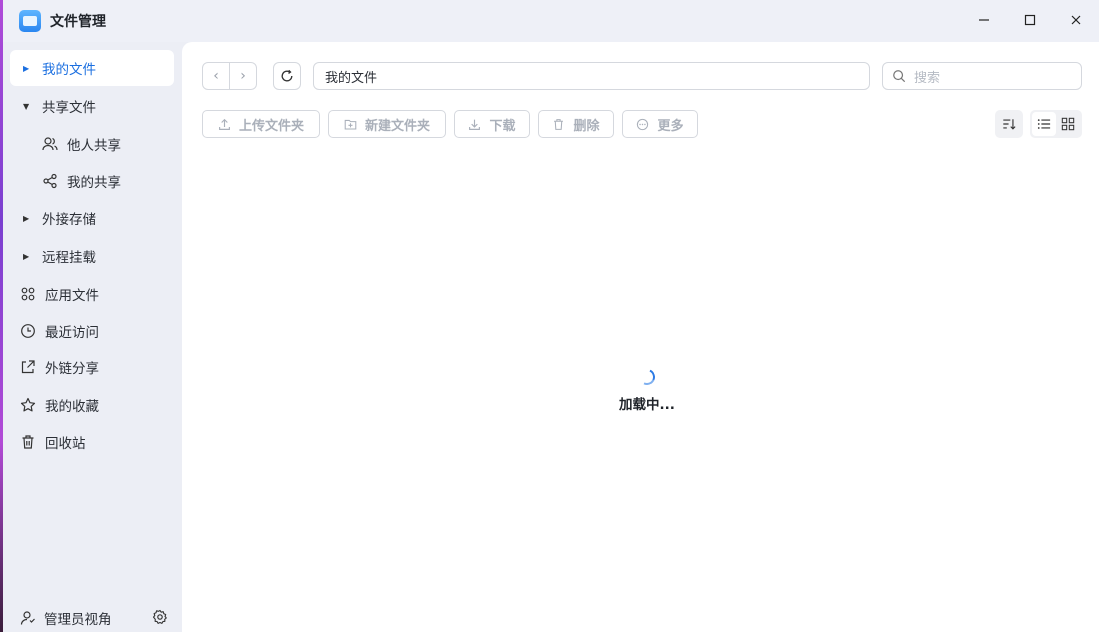  I want to click on search-input: 搜索, so click(982, 76).